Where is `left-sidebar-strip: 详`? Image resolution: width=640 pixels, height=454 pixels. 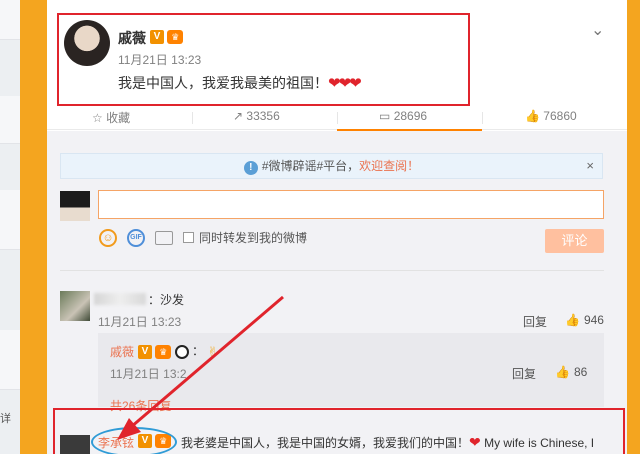 left-sidebar-strip: 详 is located at coordinates (10, 227).